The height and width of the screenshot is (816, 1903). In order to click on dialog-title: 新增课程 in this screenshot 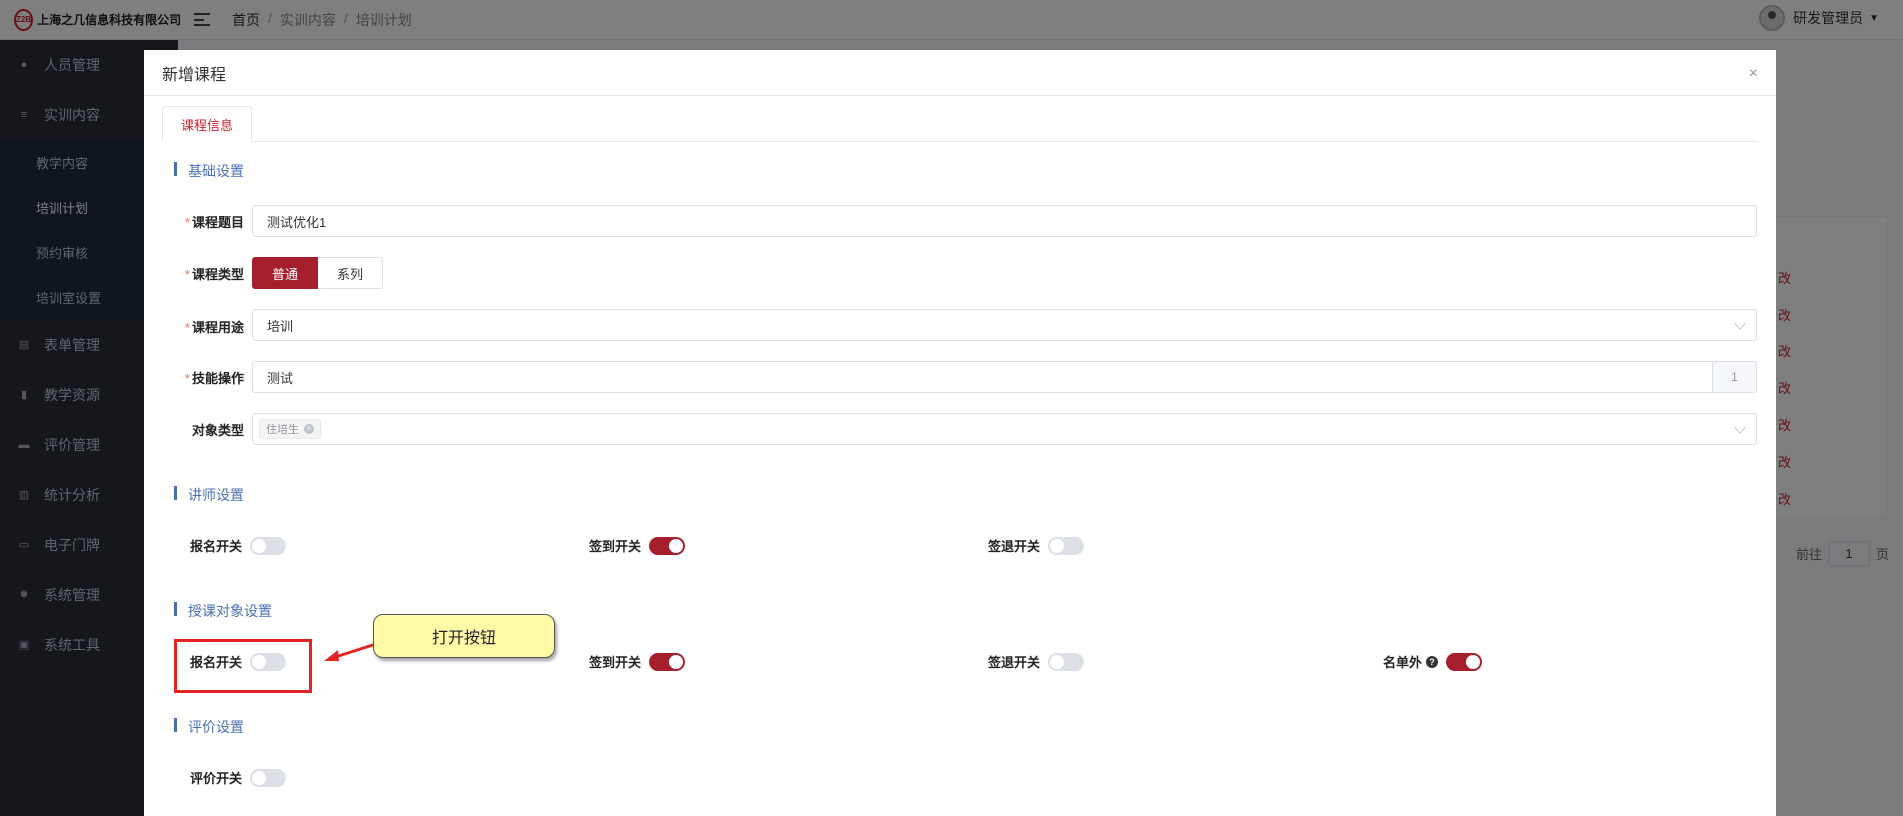, I will do `click(194, 75)`.